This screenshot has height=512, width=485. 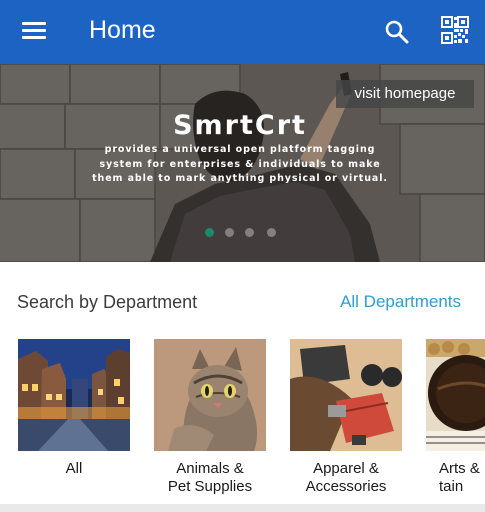 I want to click on all-departments-link: All Departments, so click(x=400, y=302).